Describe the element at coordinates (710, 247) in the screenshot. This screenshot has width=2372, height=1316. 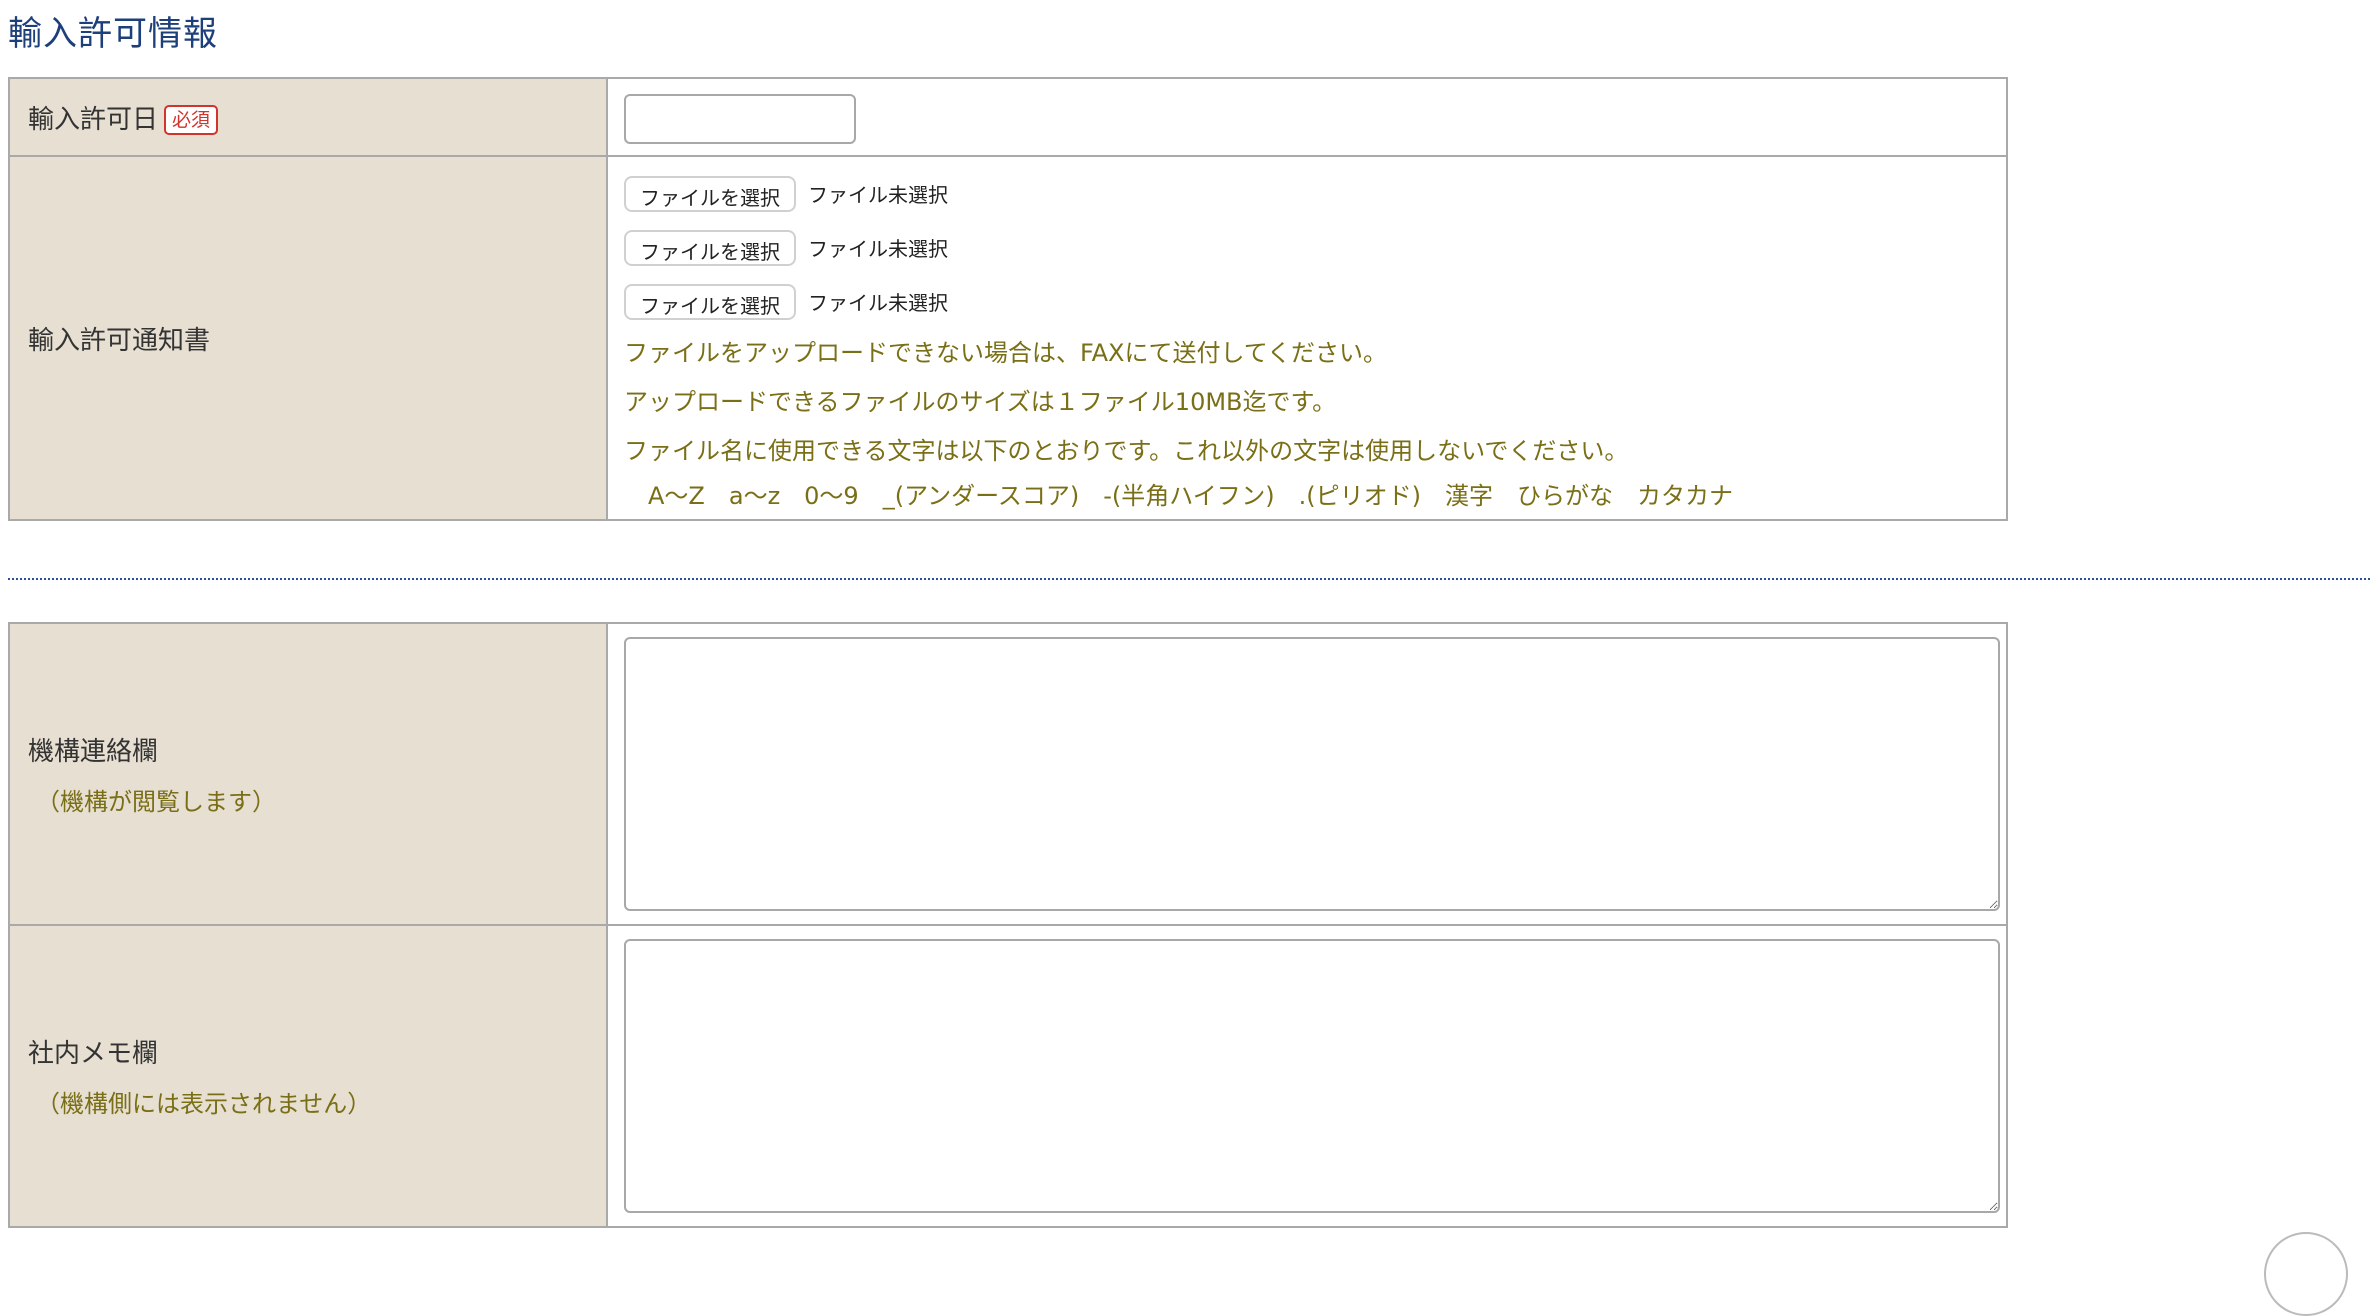
I see `choose-file-button-2: ファイルを選択` at that location.